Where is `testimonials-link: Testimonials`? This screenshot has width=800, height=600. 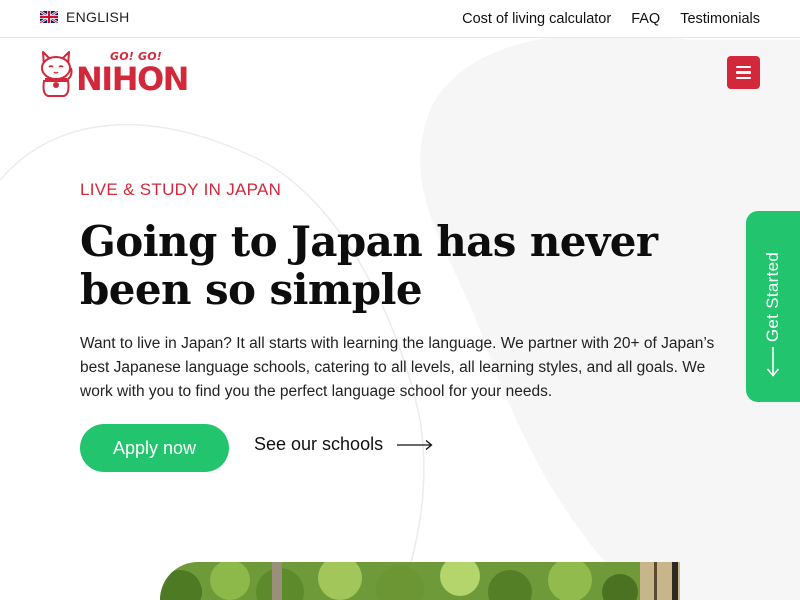 testimonials-link: Testimonials is located at coordinates (720, 19).